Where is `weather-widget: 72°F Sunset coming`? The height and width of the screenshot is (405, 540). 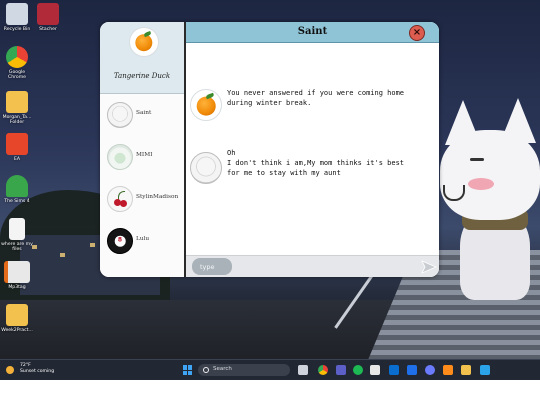
weather-widget: 72°F Sunset coming is located at coordinates (30, 369).